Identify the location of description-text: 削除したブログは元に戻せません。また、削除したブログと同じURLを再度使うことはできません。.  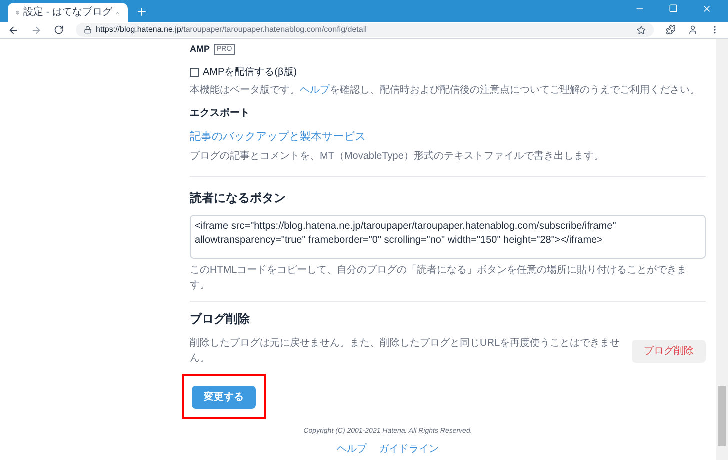
(406, 351).